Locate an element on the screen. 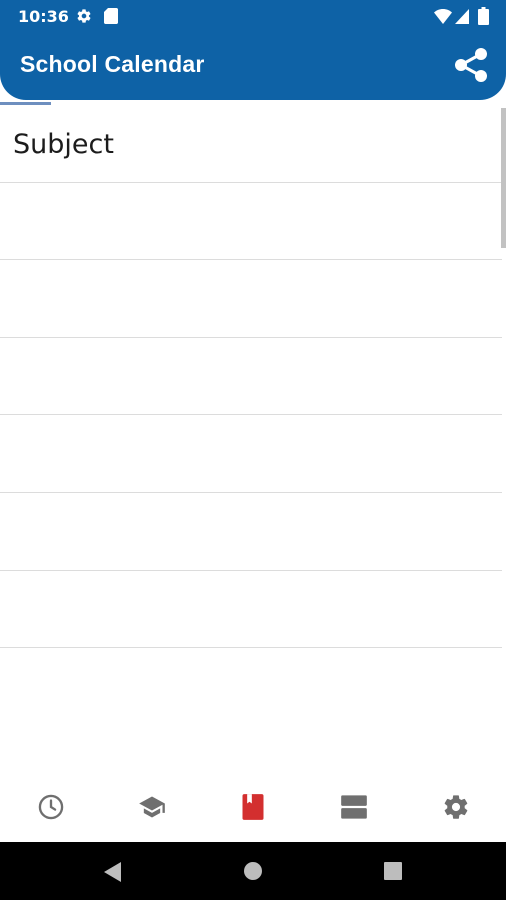 The width and height of the screenshot is (506, 900). scrollbar is located at coordinates (503, 178).